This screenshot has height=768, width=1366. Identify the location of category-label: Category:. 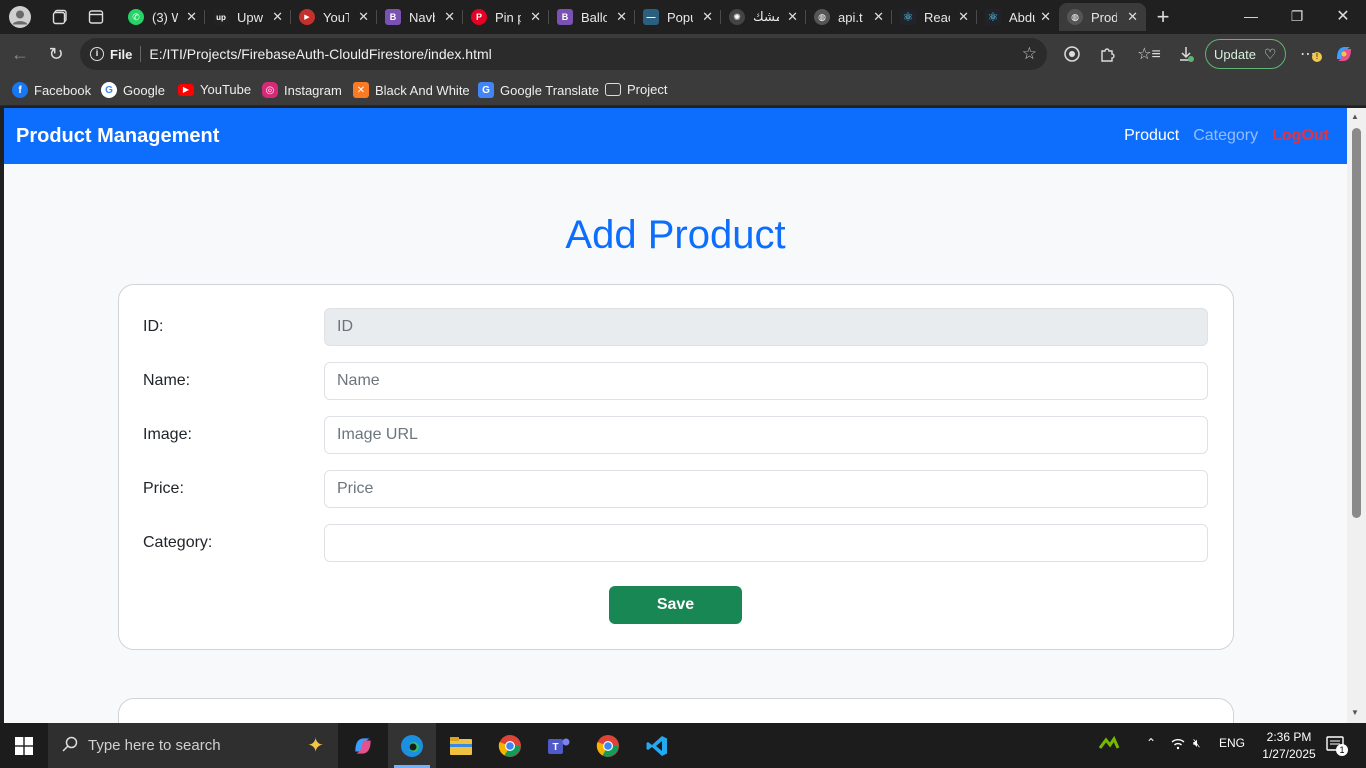
(178, 542).